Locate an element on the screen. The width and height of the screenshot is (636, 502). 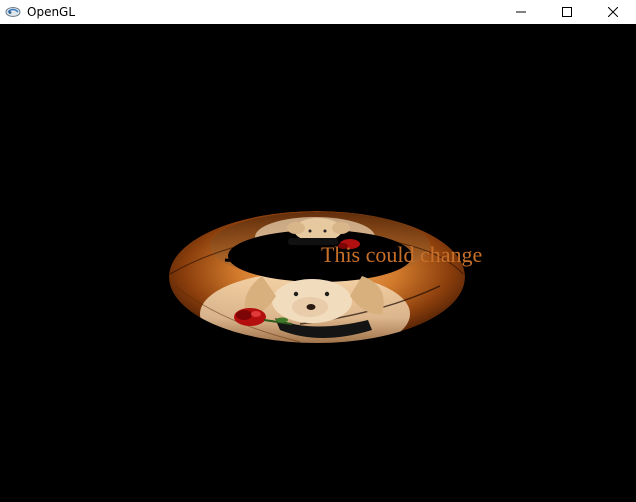
window-title: OpenGL is located at coordinates (51, 12).